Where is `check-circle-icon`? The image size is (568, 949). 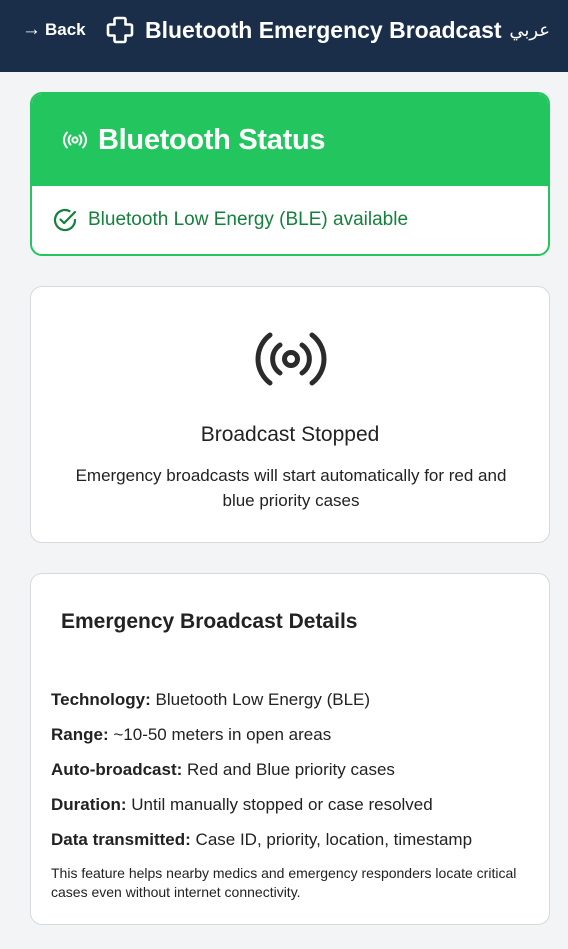 check-circle-icon is located at coordinates (65, 220).